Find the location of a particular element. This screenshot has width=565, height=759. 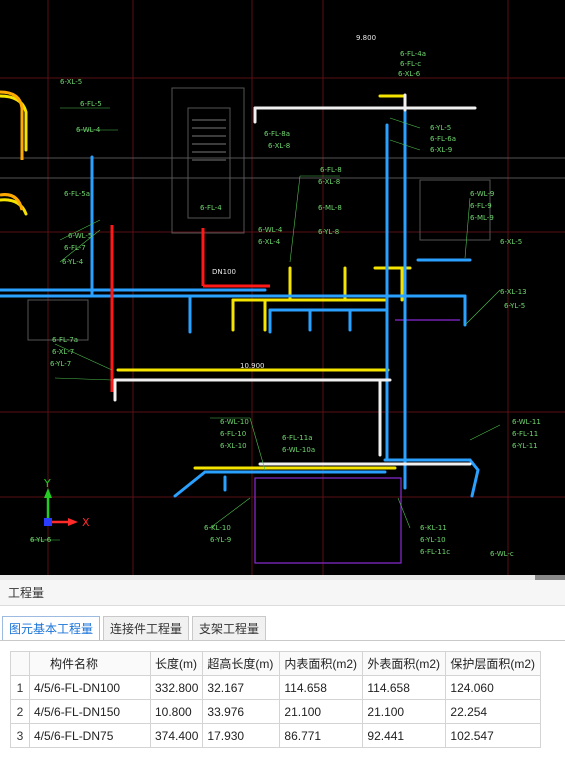

length-value: 332.800 is located at coordinates (176, 687).